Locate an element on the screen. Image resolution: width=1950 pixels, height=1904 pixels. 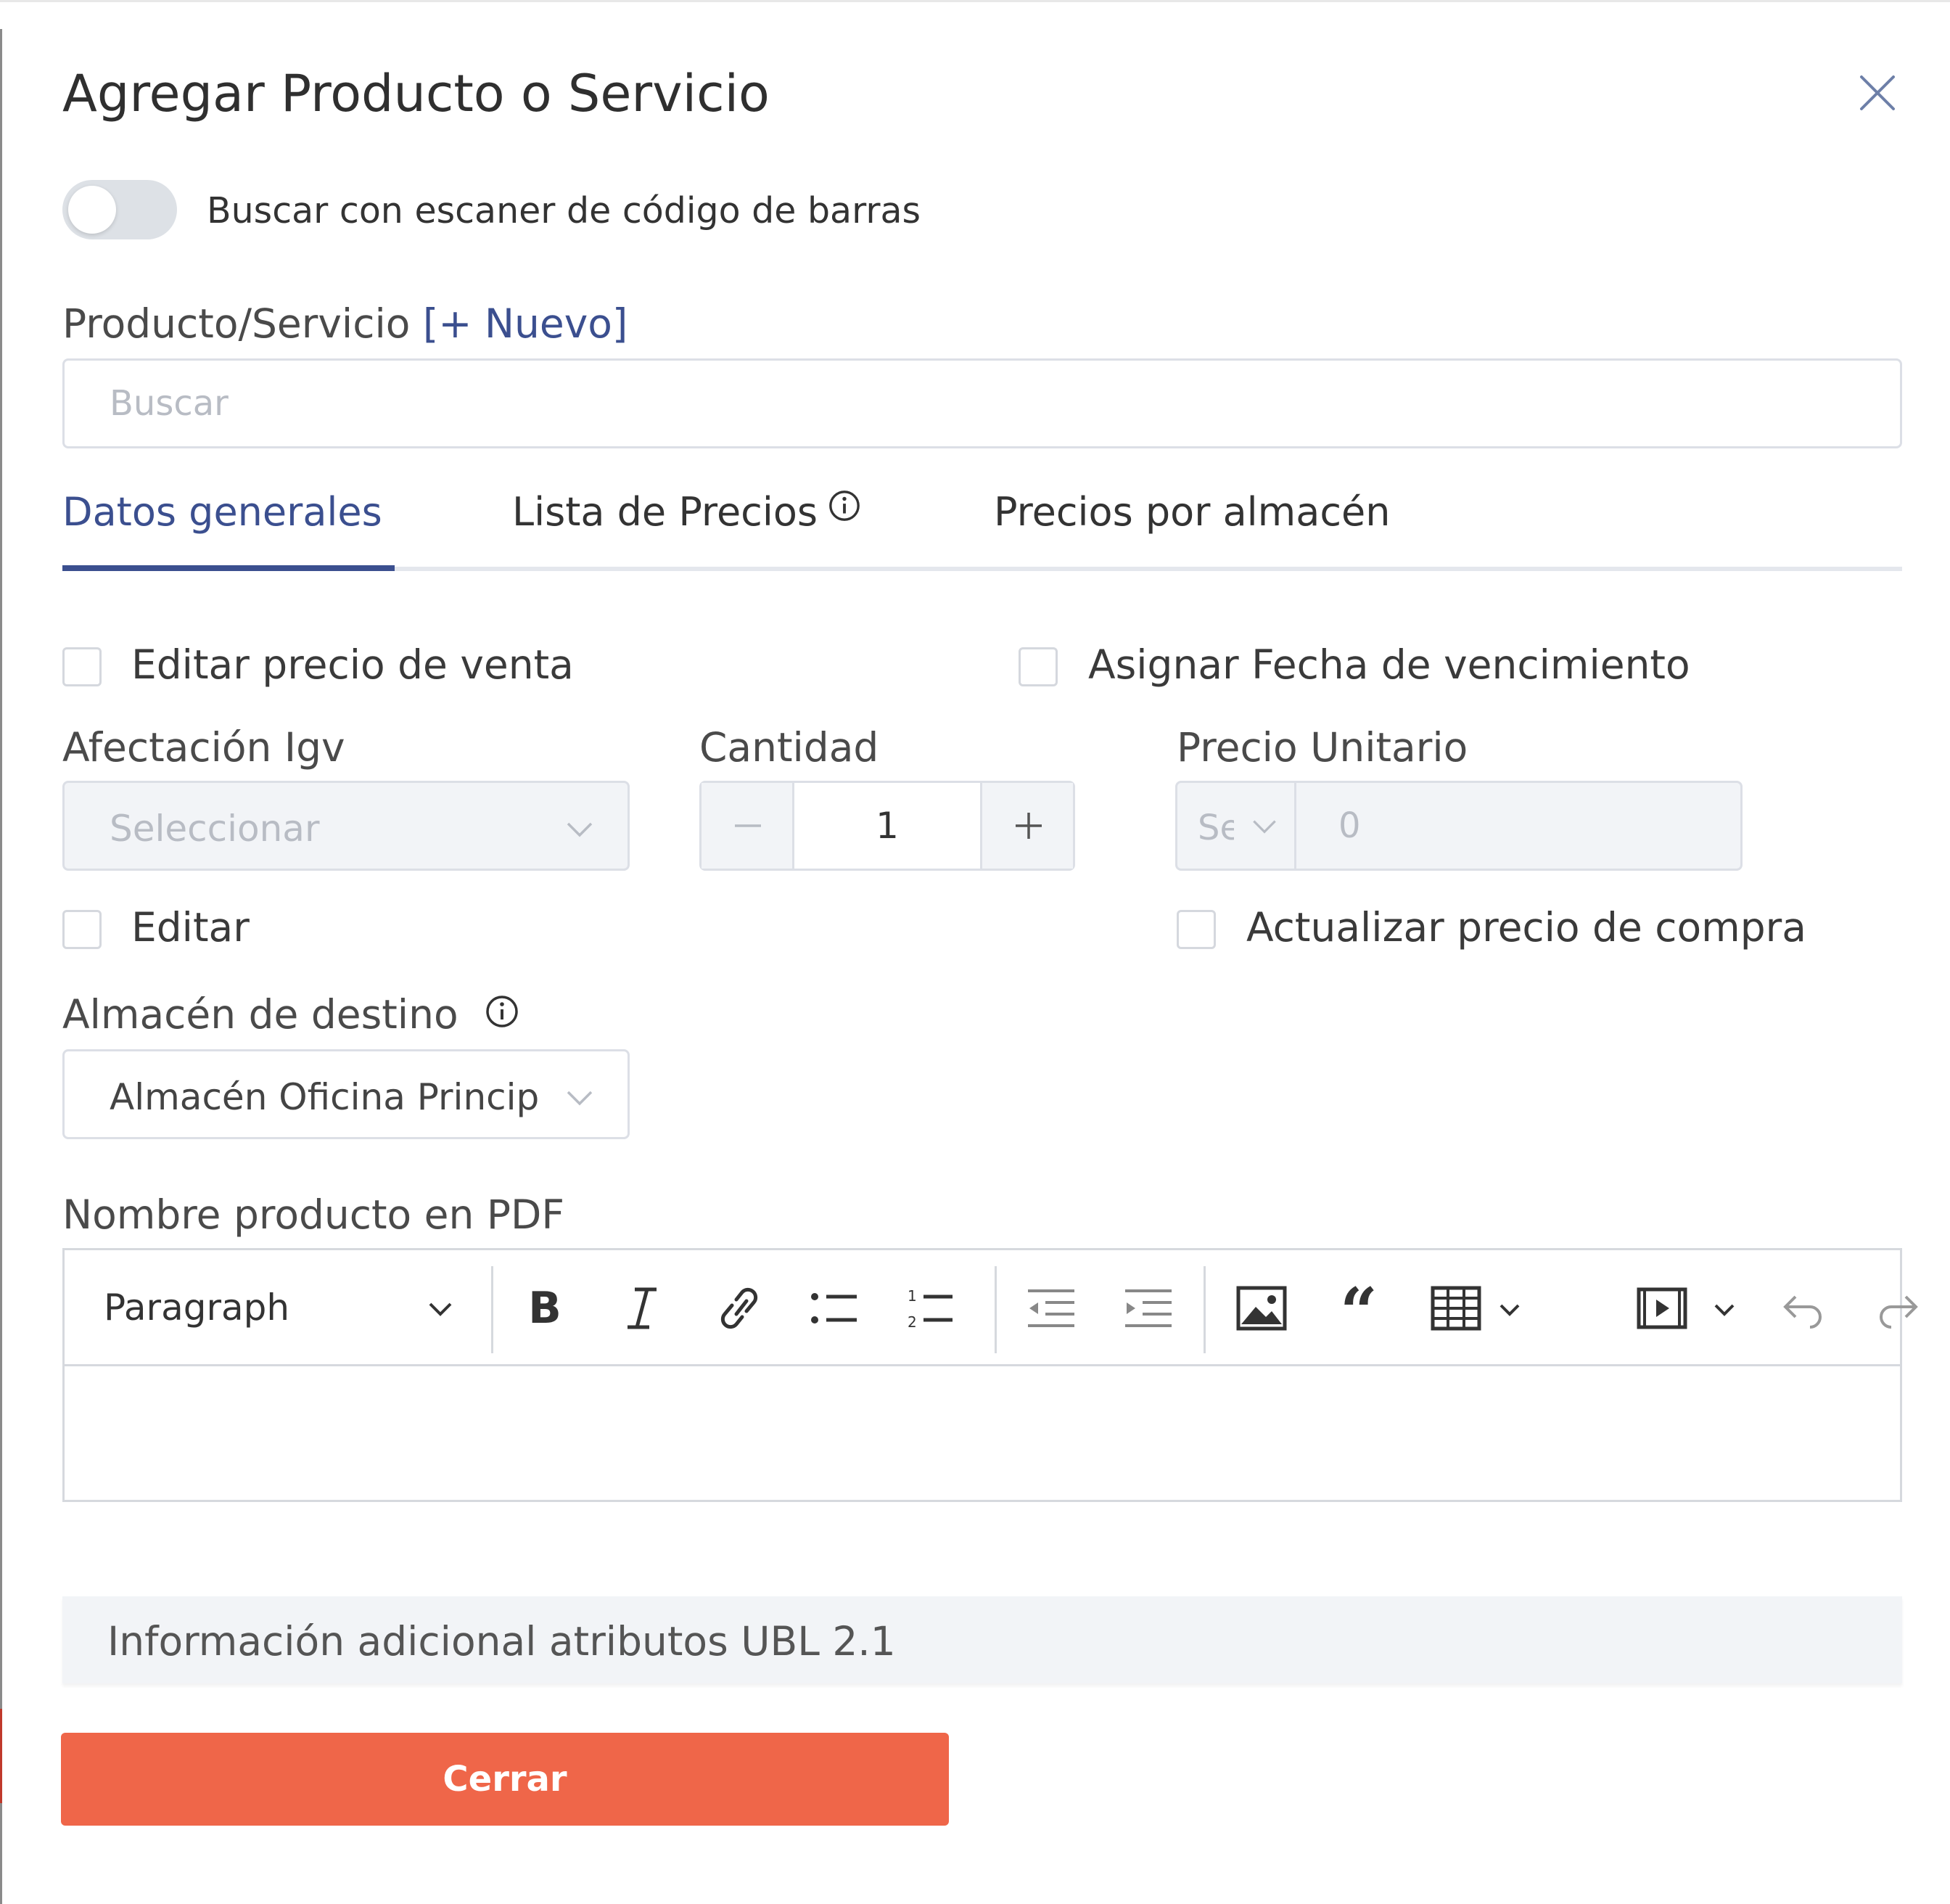
unit-price-group: Seleccionar is located at coordinates (1459, 826).